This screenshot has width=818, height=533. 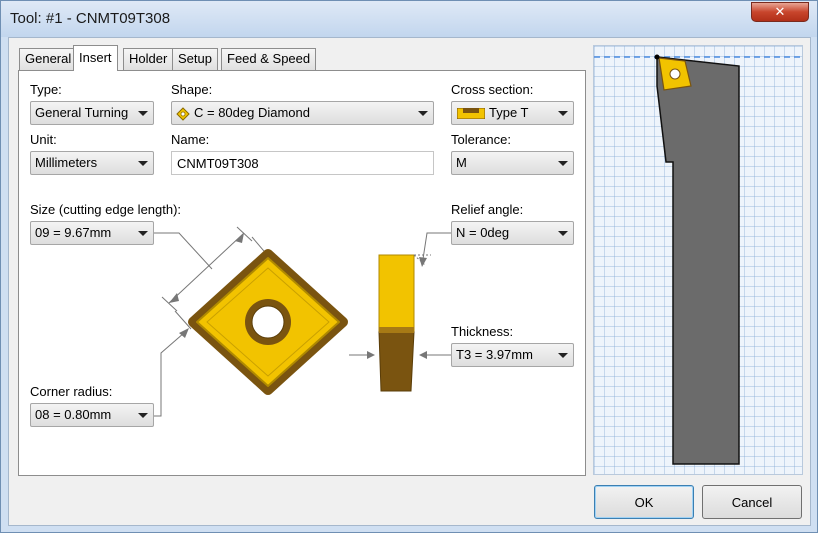 I want to click on insert-side-view, so click(x=404, y=323).